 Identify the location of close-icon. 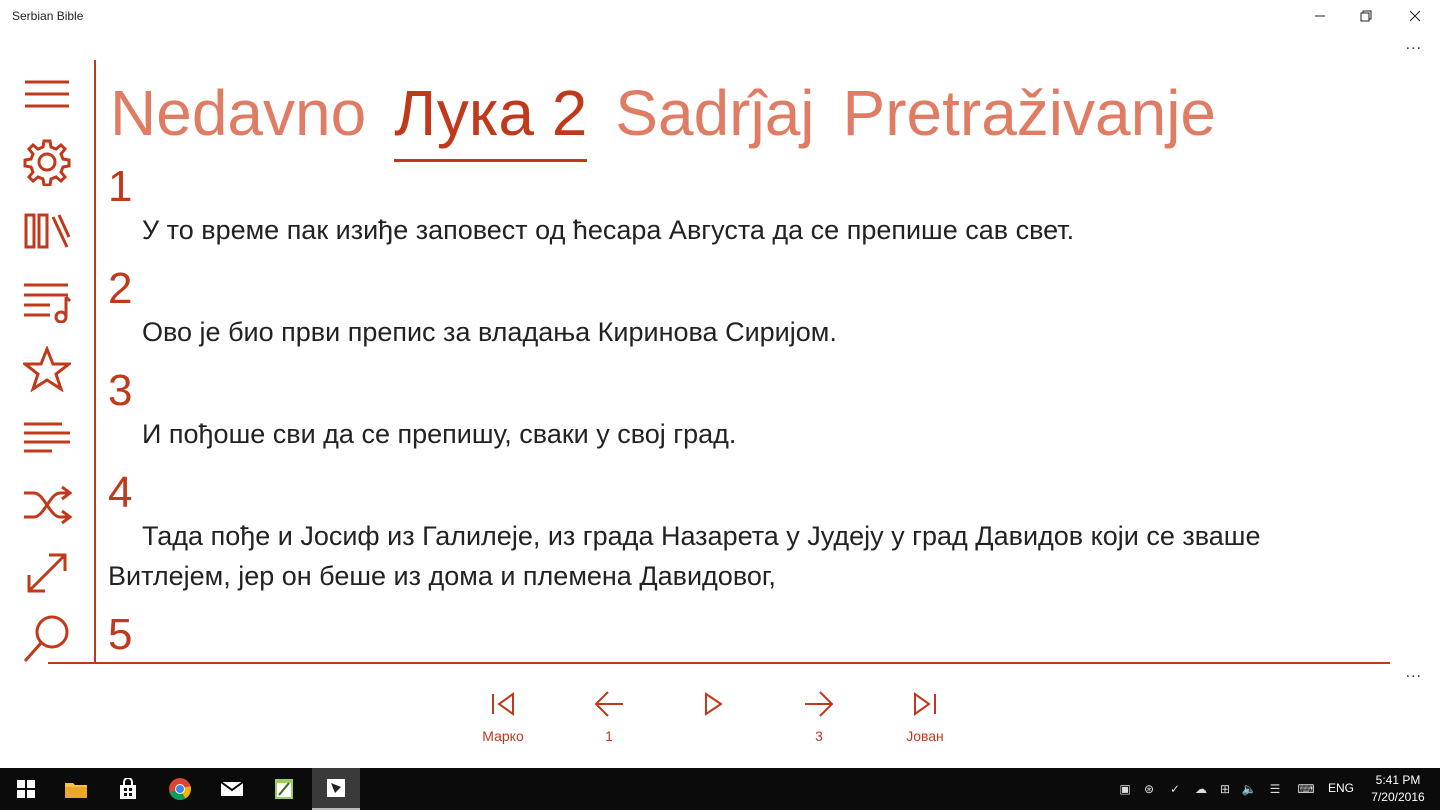
(1415, 16).